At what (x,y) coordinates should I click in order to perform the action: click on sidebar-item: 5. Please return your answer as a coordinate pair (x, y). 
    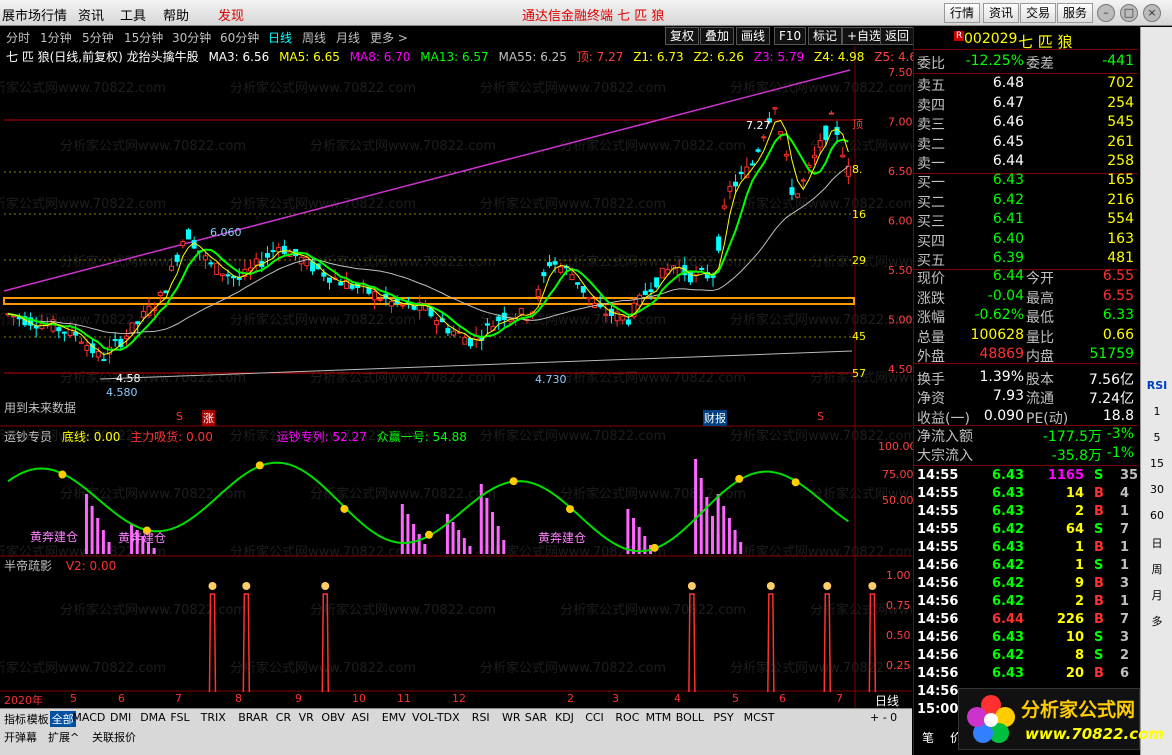
    Looking at the image, I should click on (1157, 437).